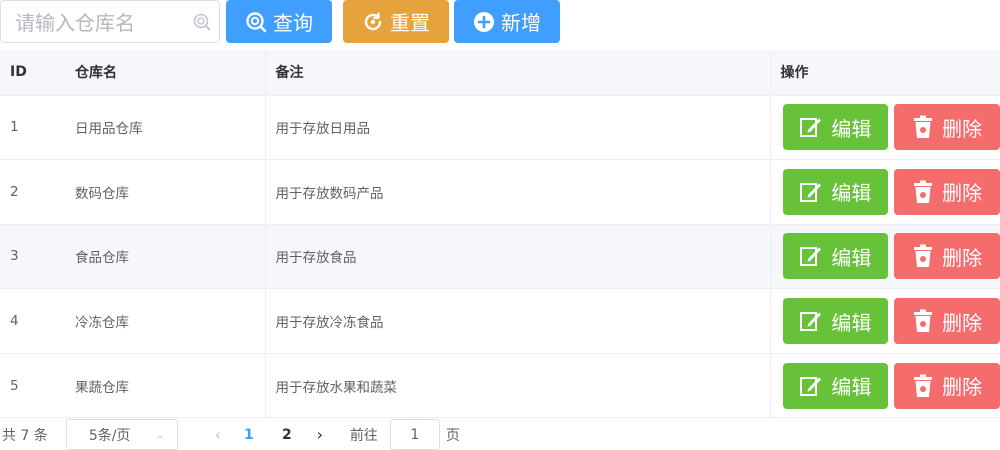 This screenshot has height=450, width=1000. Describe the element at coordinates (518, 386) in the screenshot. I see `cell-remark: 用于存放水果和蔬菜` at that location.